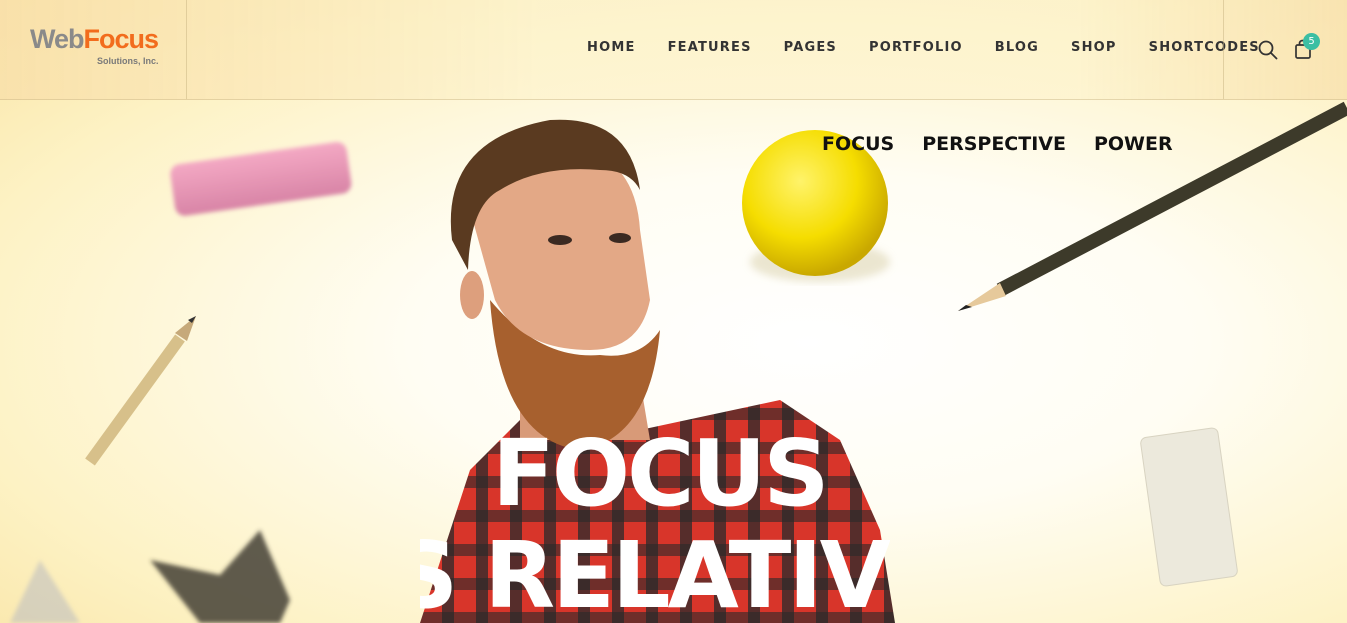  I want to click on nav-item-shop: SHOP, so click(1094, 47).